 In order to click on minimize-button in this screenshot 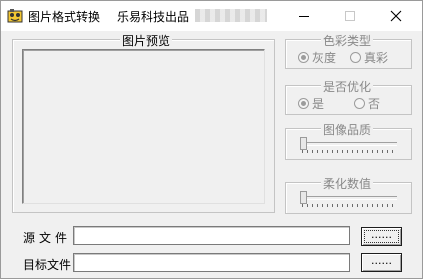, I will do `click(304, 16)`.